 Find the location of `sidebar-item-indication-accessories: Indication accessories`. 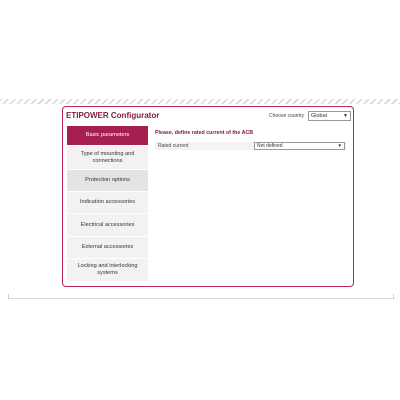

sidebar-item-indication-accessories: Indication accessories is located at coordinates (107, 203).